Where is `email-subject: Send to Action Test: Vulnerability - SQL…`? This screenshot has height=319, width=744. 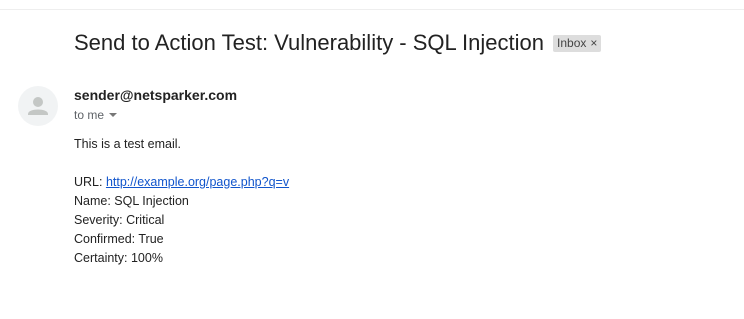 email-subject: Send to Action Test: Vulnerability - SQL… is located at coordinates (309, 42).